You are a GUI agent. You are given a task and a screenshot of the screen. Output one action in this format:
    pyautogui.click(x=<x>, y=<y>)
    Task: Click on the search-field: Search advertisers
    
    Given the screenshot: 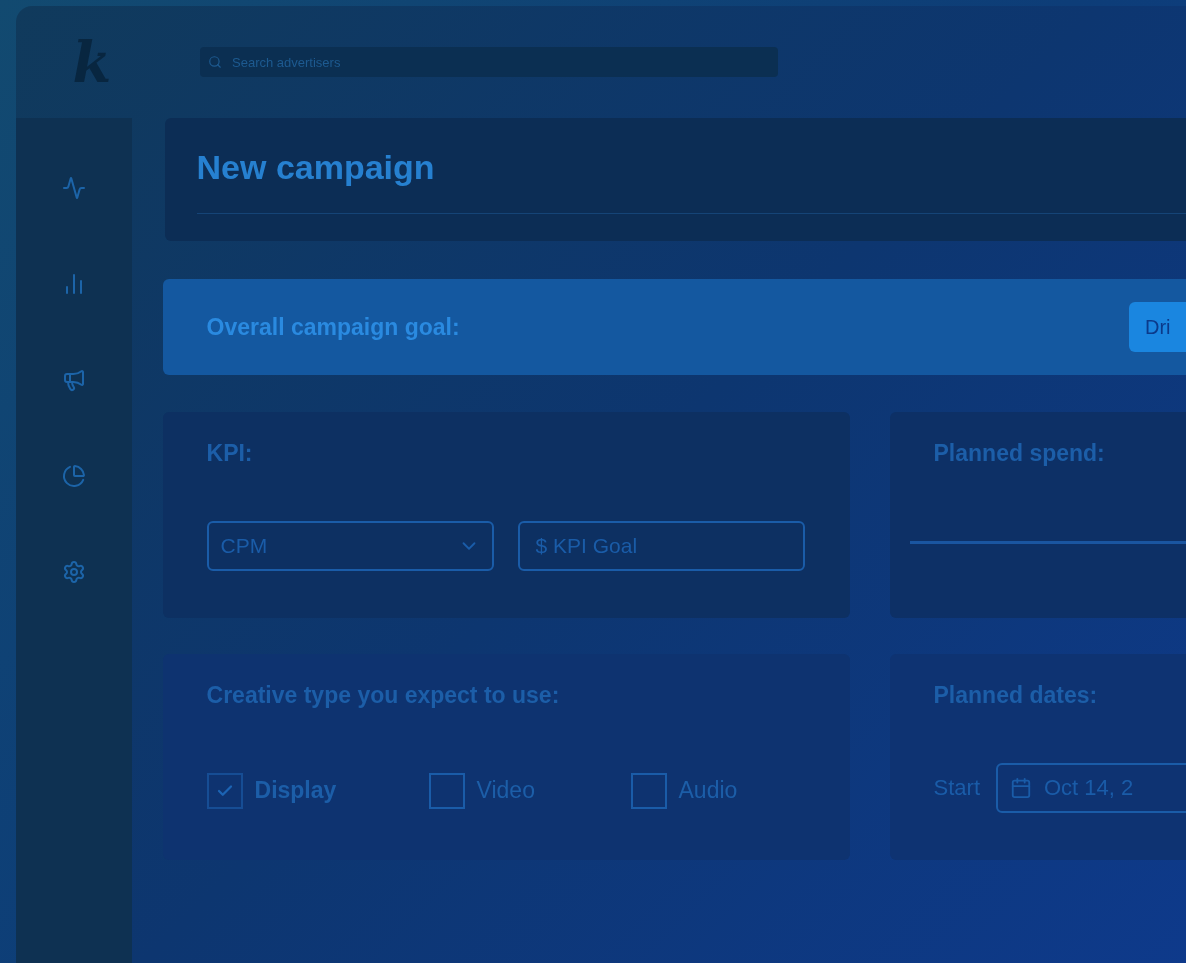 What is the action you would take?
    pyautogui.click(x=489, y=62)
    